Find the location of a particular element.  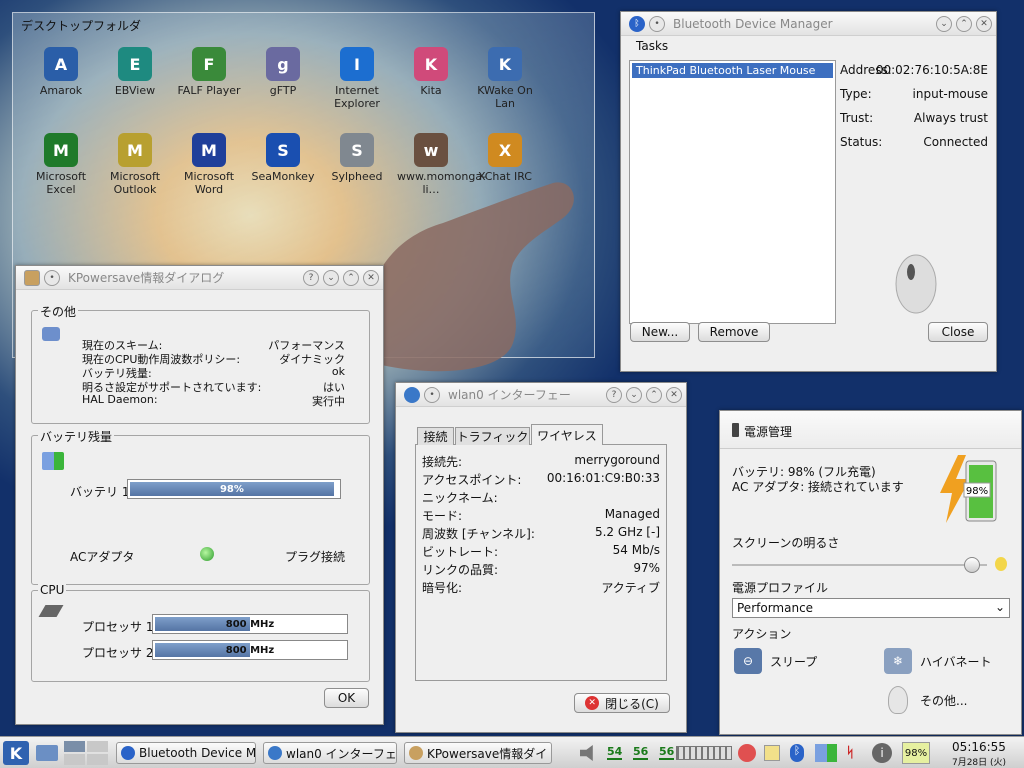

kita-icon: K is located at coordinates (431, 64).